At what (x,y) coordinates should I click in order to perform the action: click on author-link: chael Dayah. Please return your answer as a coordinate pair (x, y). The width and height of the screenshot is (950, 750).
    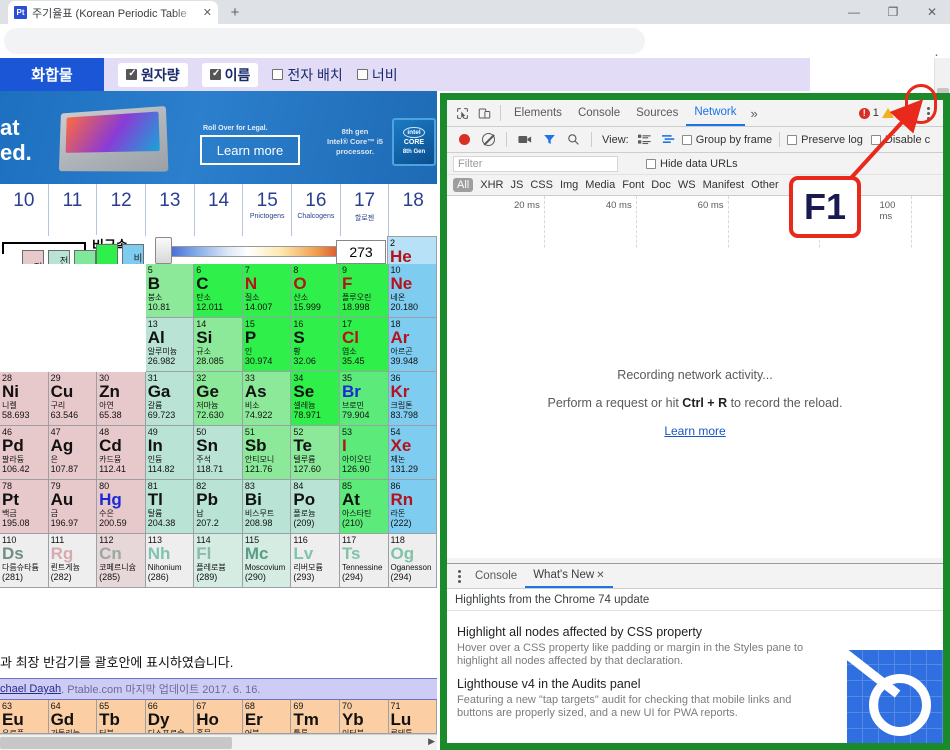
    Looking at the image, I should click on (30, 689).